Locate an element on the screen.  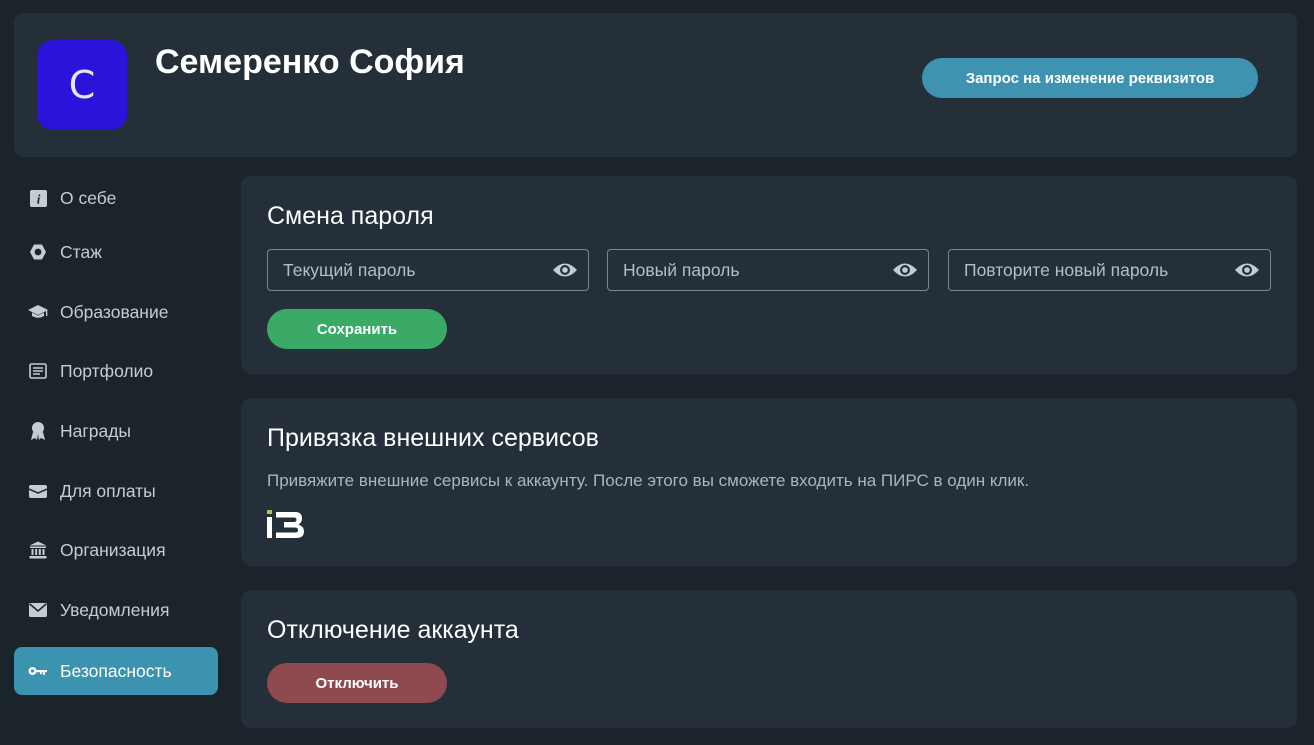
sidebar-item-label: Безопасность is located at coordinates (116, 670).